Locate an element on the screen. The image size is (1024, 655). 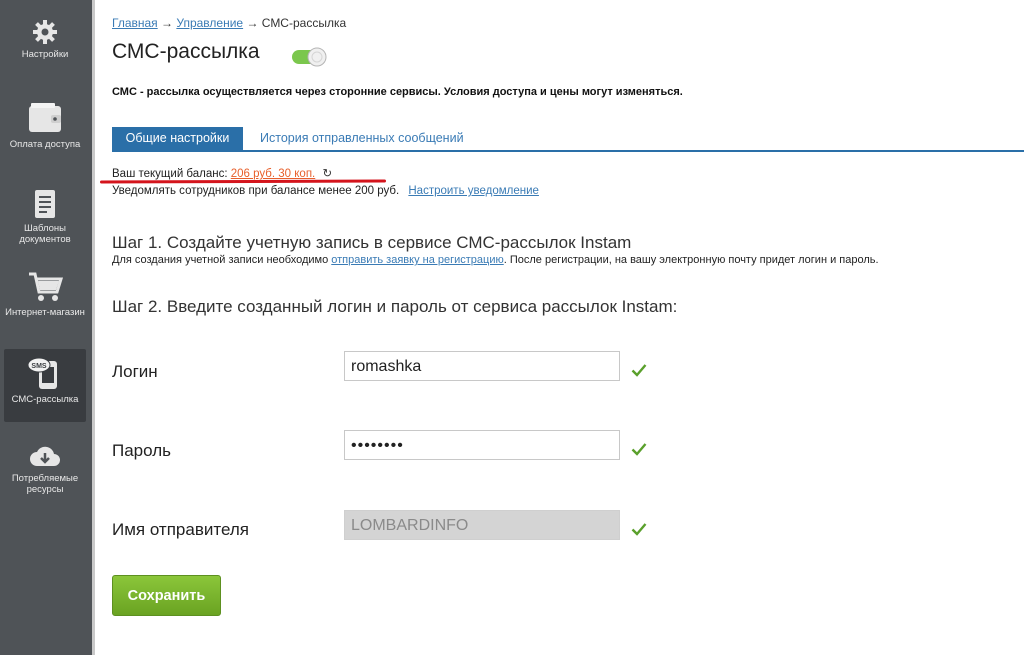
sidebar-item-label: Настройки is located at coordinates (45, 54).